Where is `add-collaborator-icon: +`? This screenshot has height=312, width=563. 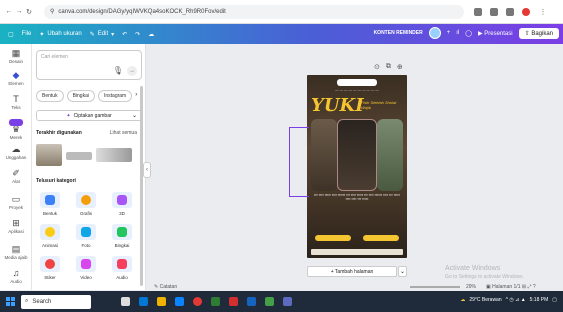
add-collaborator-icon: + is located at coordinates (449, 33).